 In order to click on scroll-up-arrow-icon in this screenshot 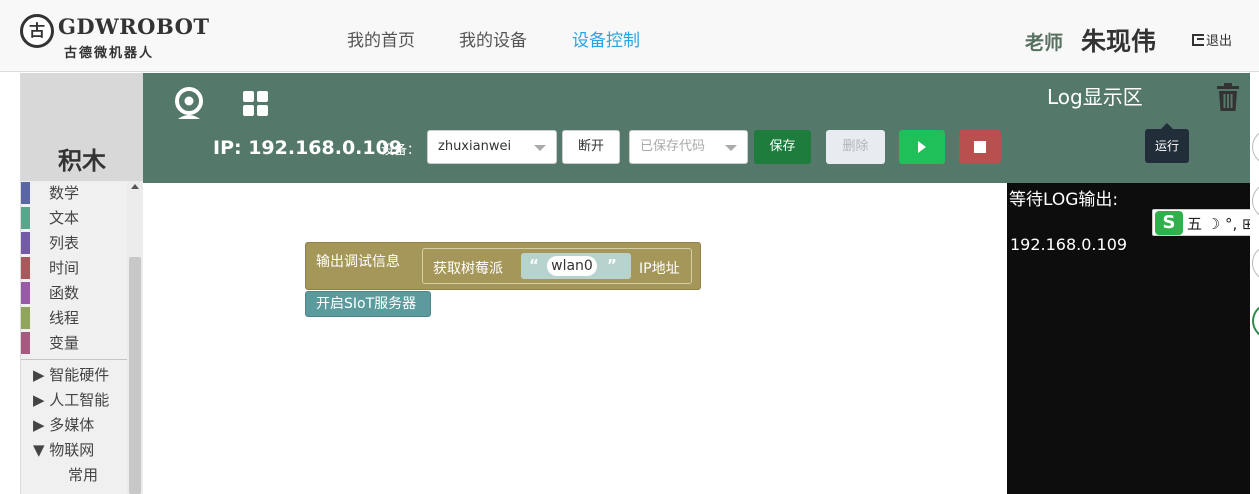, I will do `click(135, 186)`.